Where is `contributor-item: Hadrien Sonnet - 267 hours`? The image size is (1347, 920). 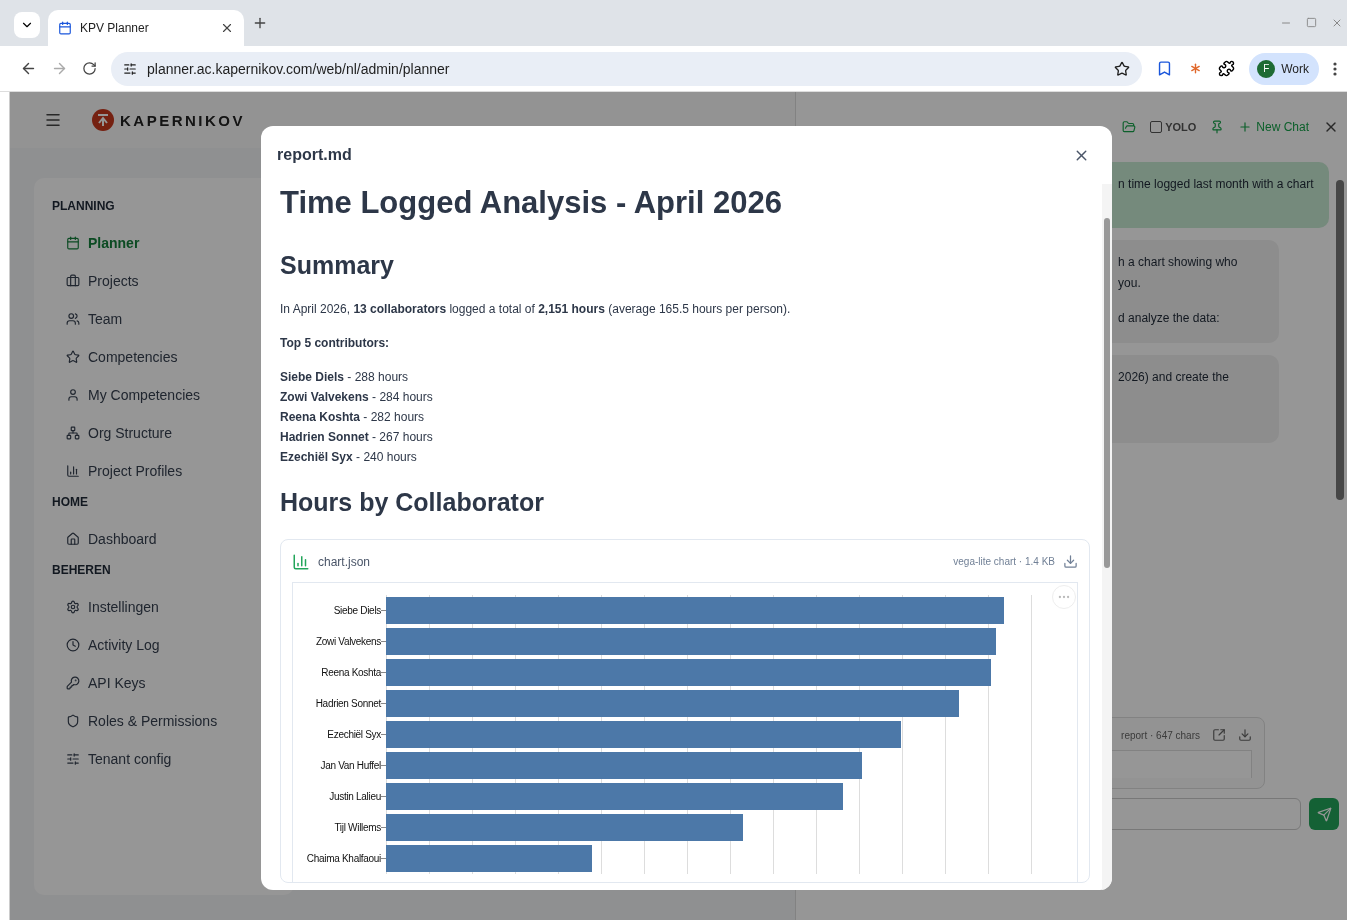
contributor-item: Hadrien Sonnet - 267 hours is located at coordinates (357, 436).